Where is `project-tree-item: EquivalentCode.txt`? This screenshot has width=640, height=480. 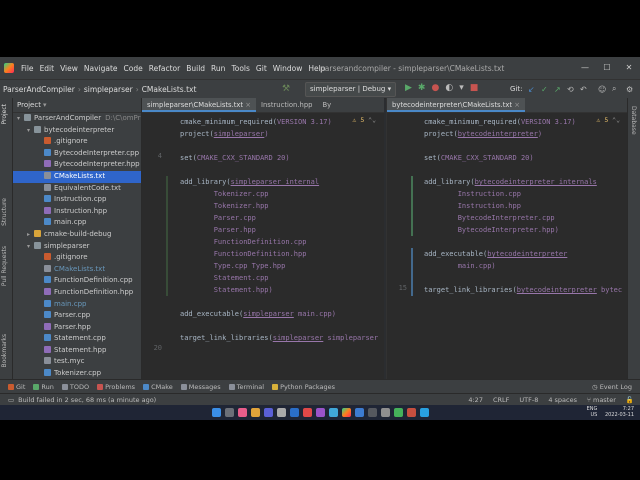
project-tree-item: EquivalentCode.txt is located at coordinates (77, 189).